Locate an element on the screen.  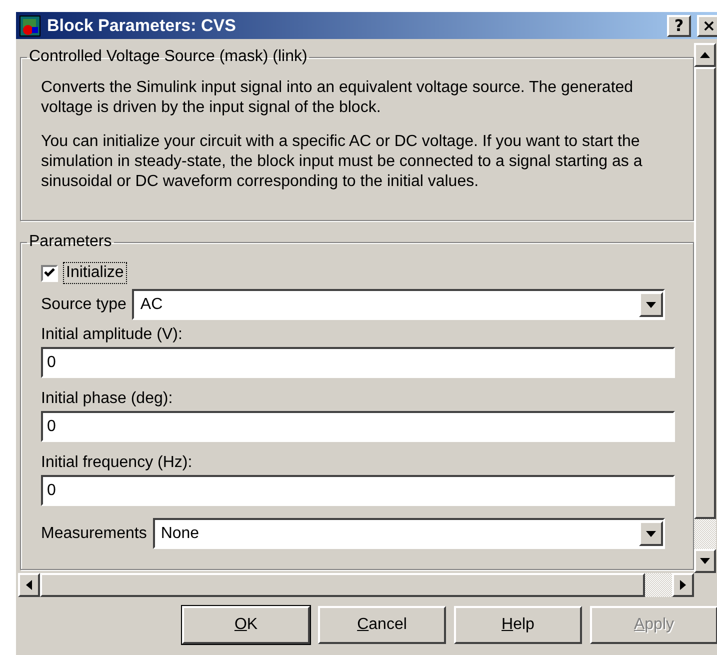
block-icon is located at coordinates (30, 25).